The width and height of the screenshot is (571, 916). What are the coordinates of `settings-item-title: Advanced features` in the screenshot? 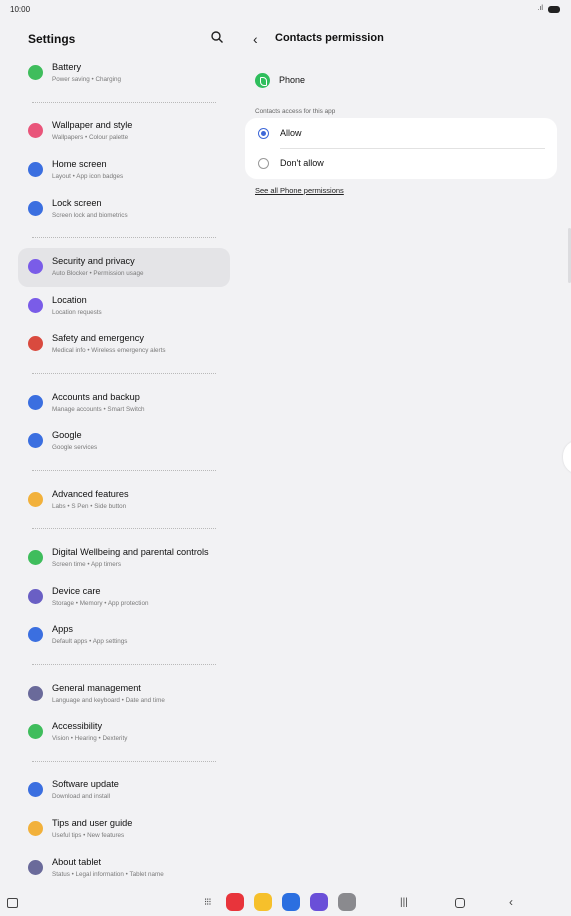 It's located at (90, 493).